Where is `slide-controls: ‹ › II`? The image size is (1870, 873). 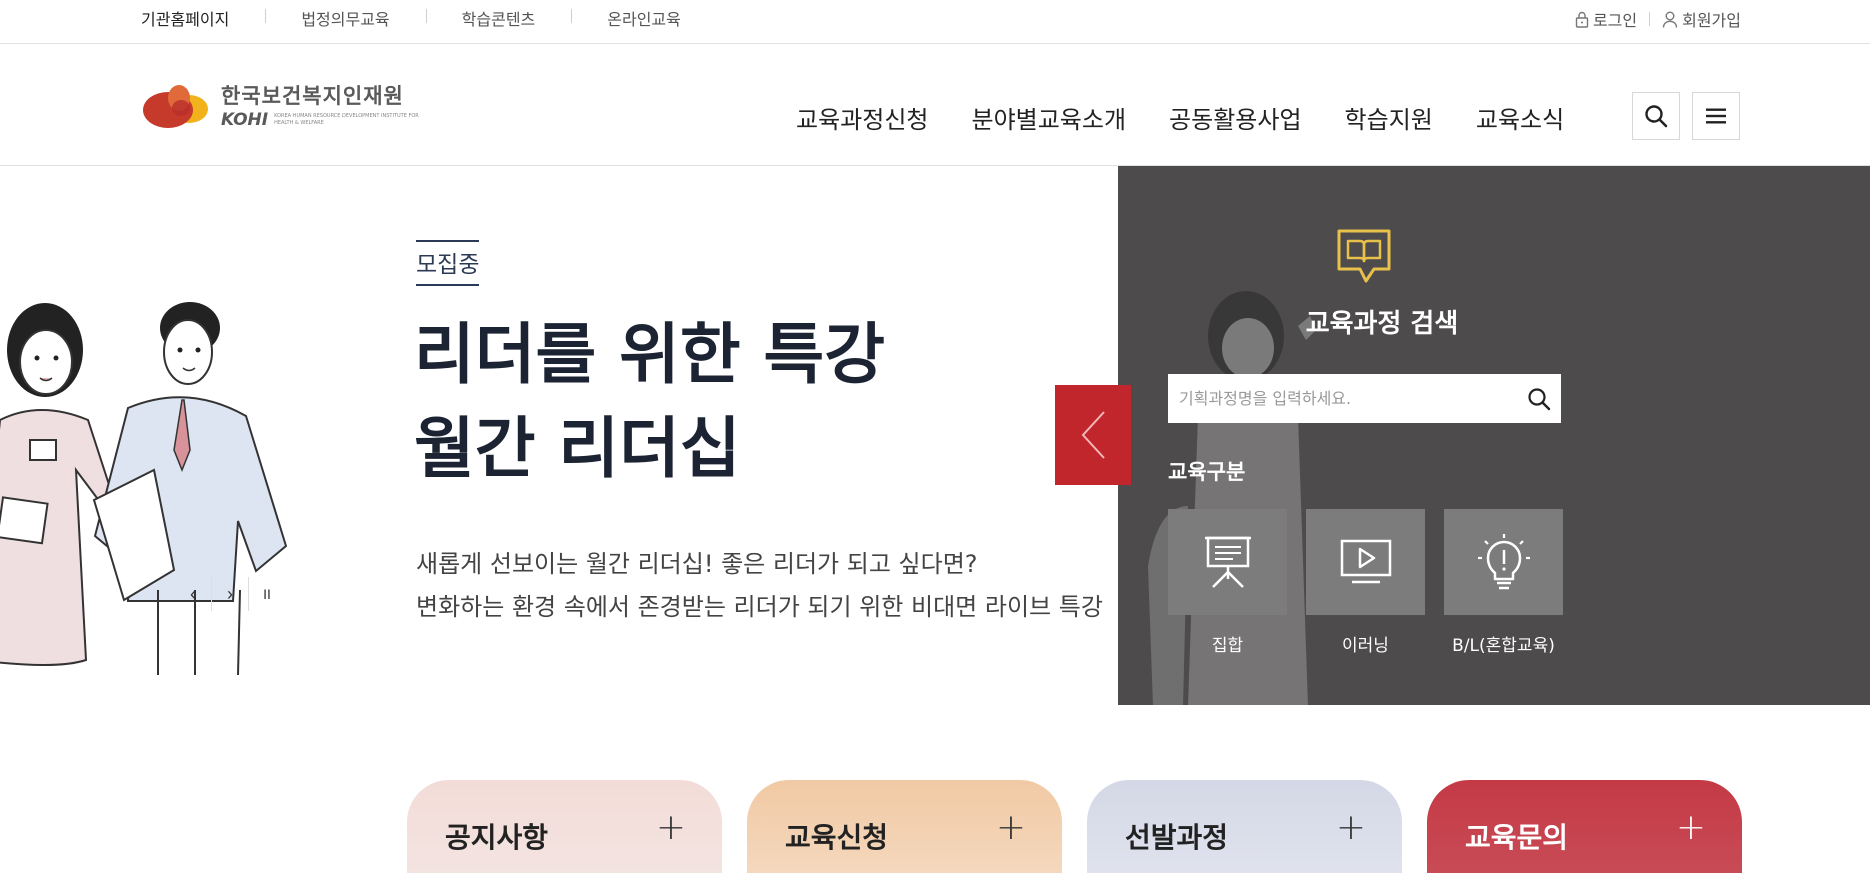
slide-controls: ‹ › II is located at coordinates (230, 594).